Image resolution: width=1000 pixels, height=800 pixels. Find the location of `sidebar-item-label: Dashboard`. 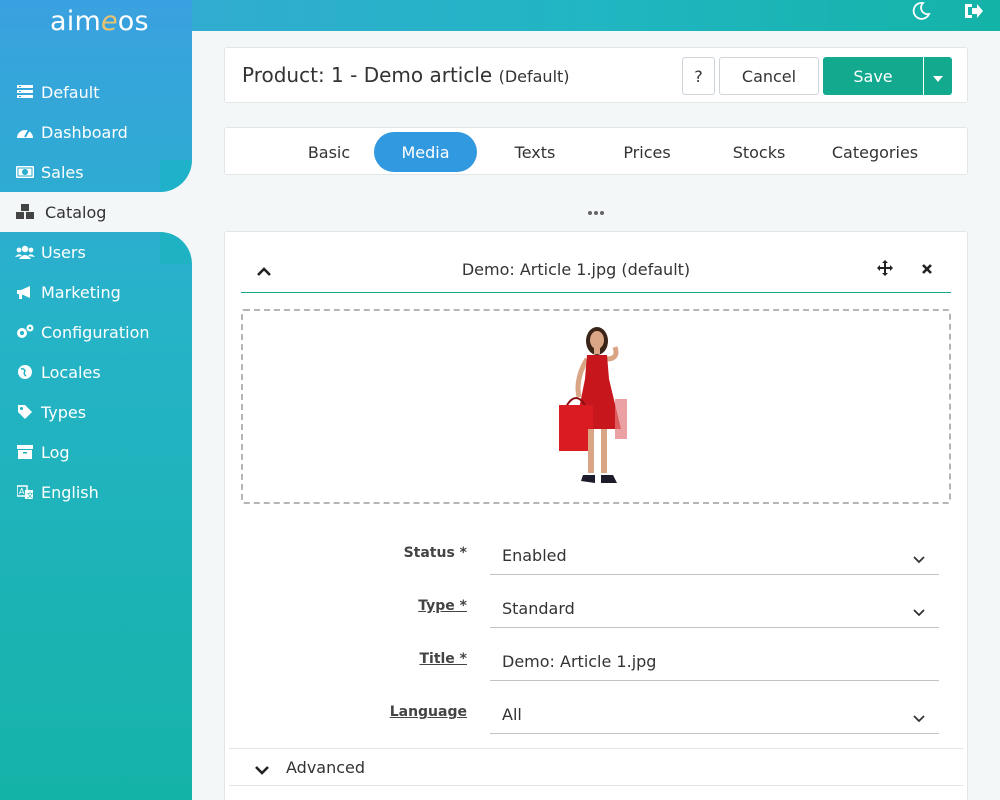

sidebar-item-label: Dashboard is located at coordinates (84, 132).